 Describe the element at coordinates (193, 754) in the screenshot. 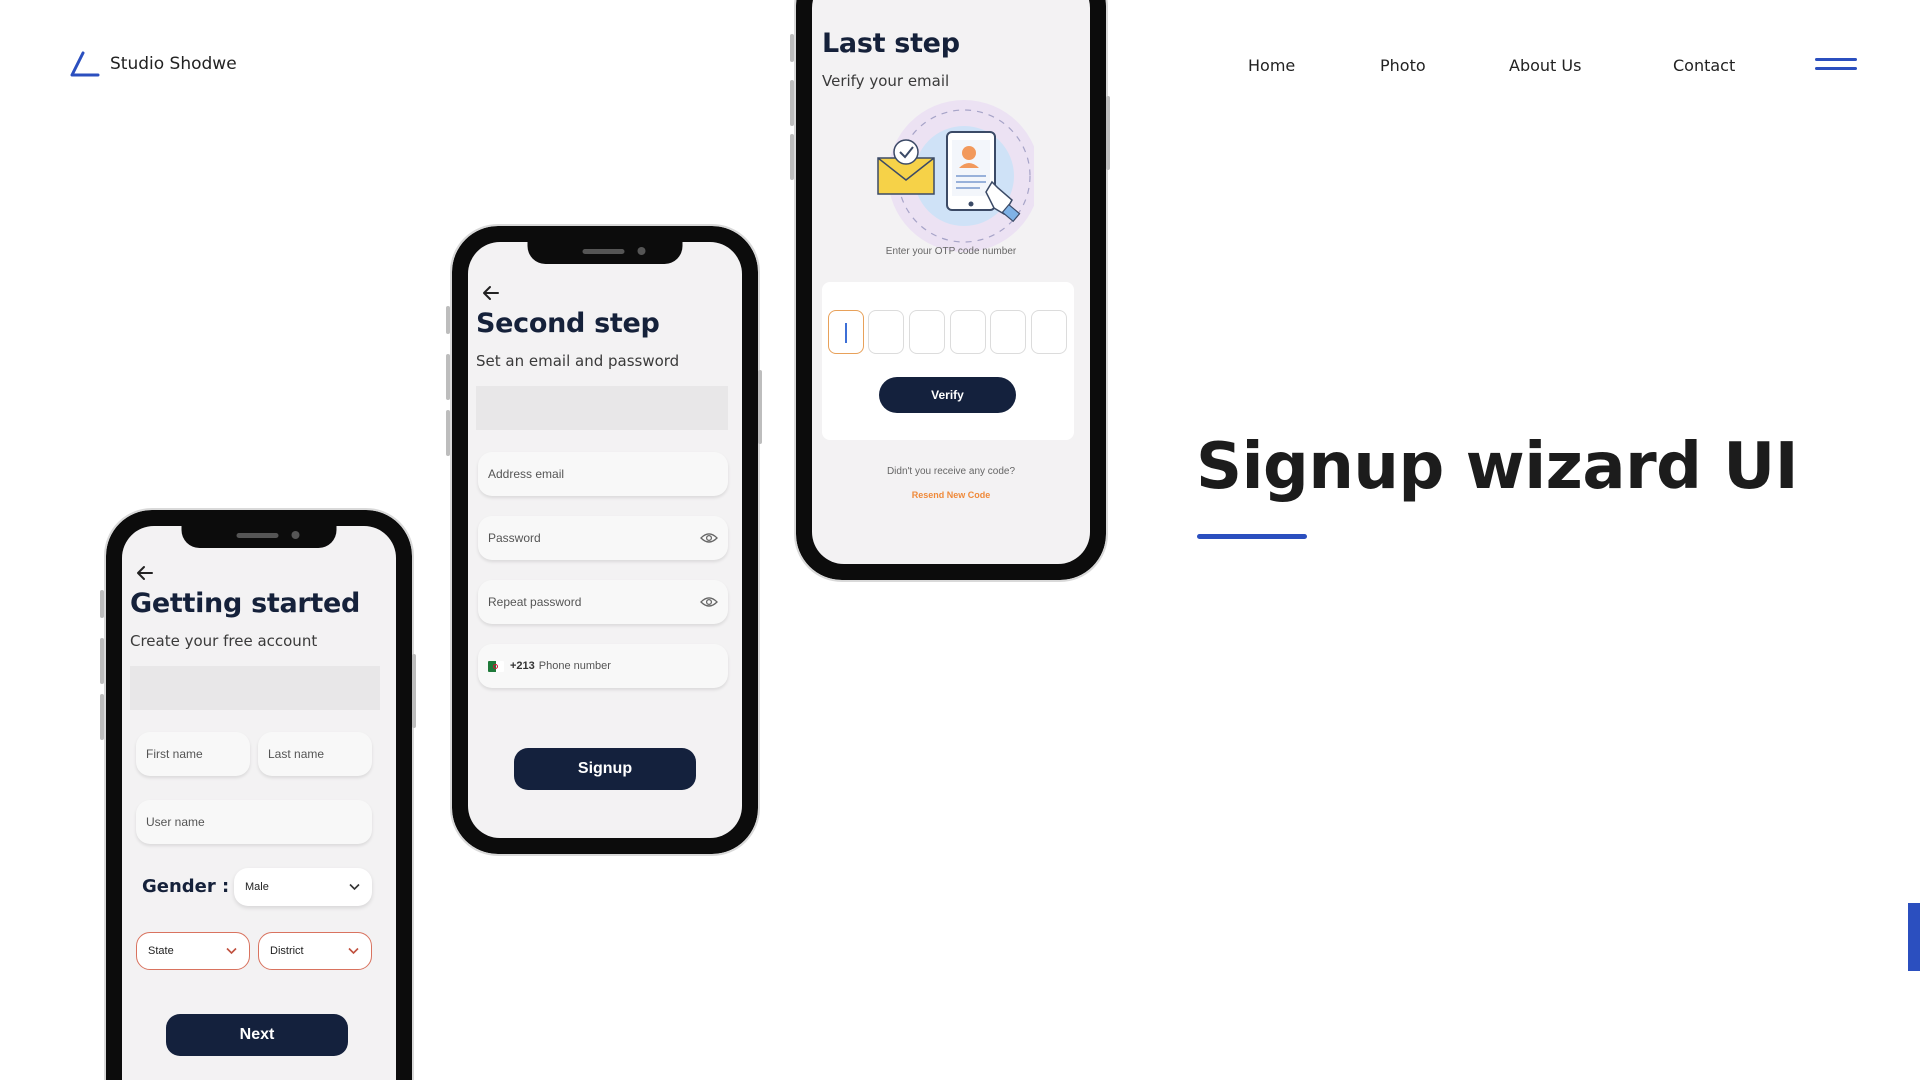

I see `first-name-field: First name` at that location.